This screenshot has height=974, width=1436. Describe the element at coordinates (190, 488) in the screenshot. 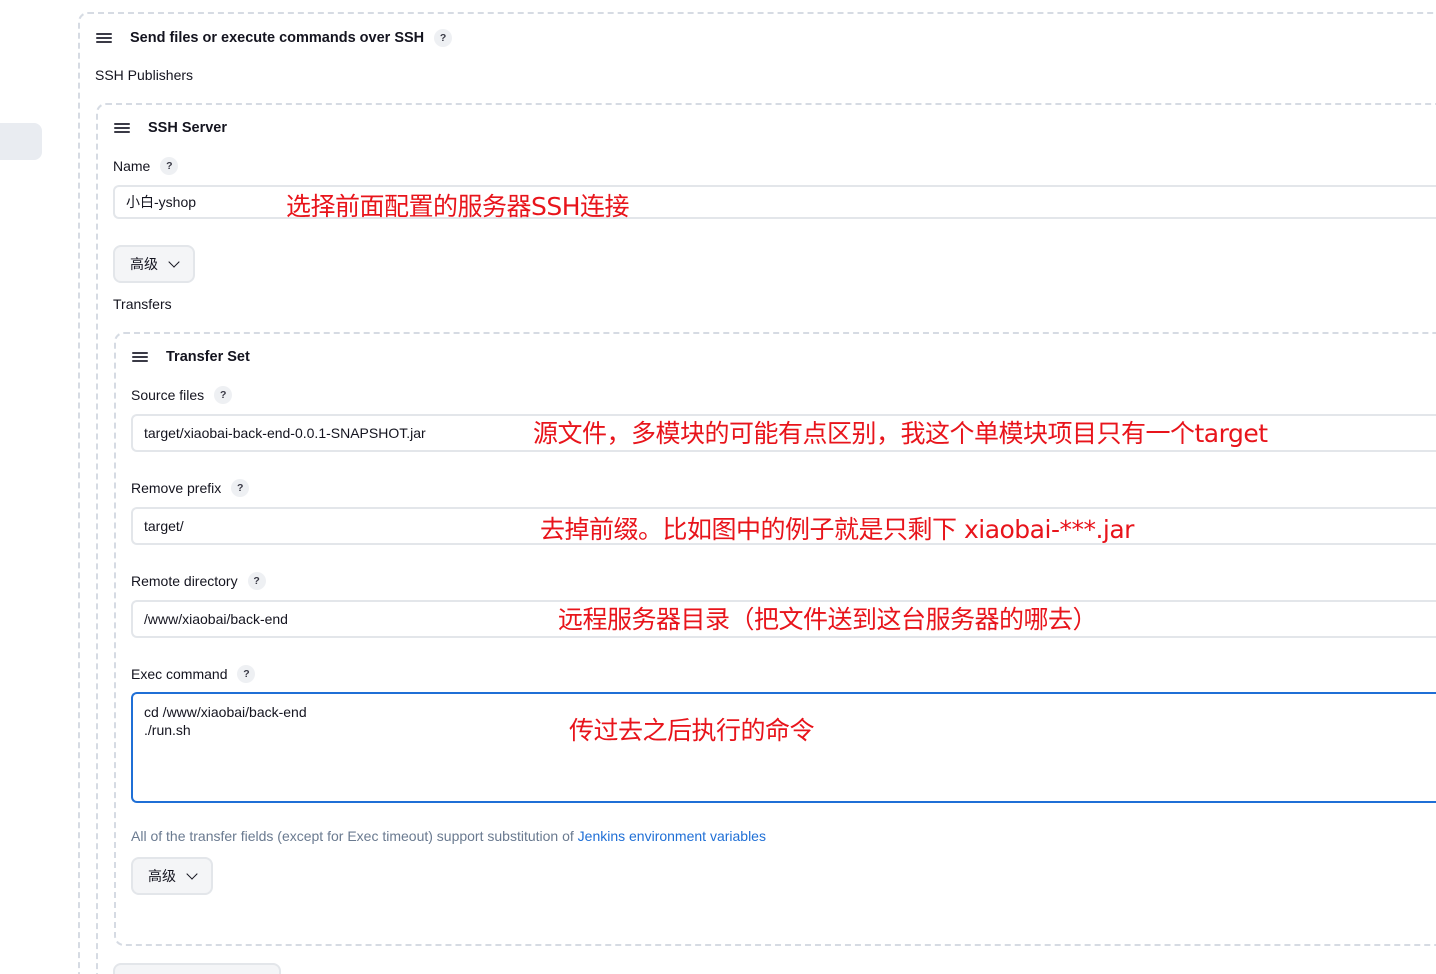

I see `remove-prefix-label: Remove prefix ?` at that location.